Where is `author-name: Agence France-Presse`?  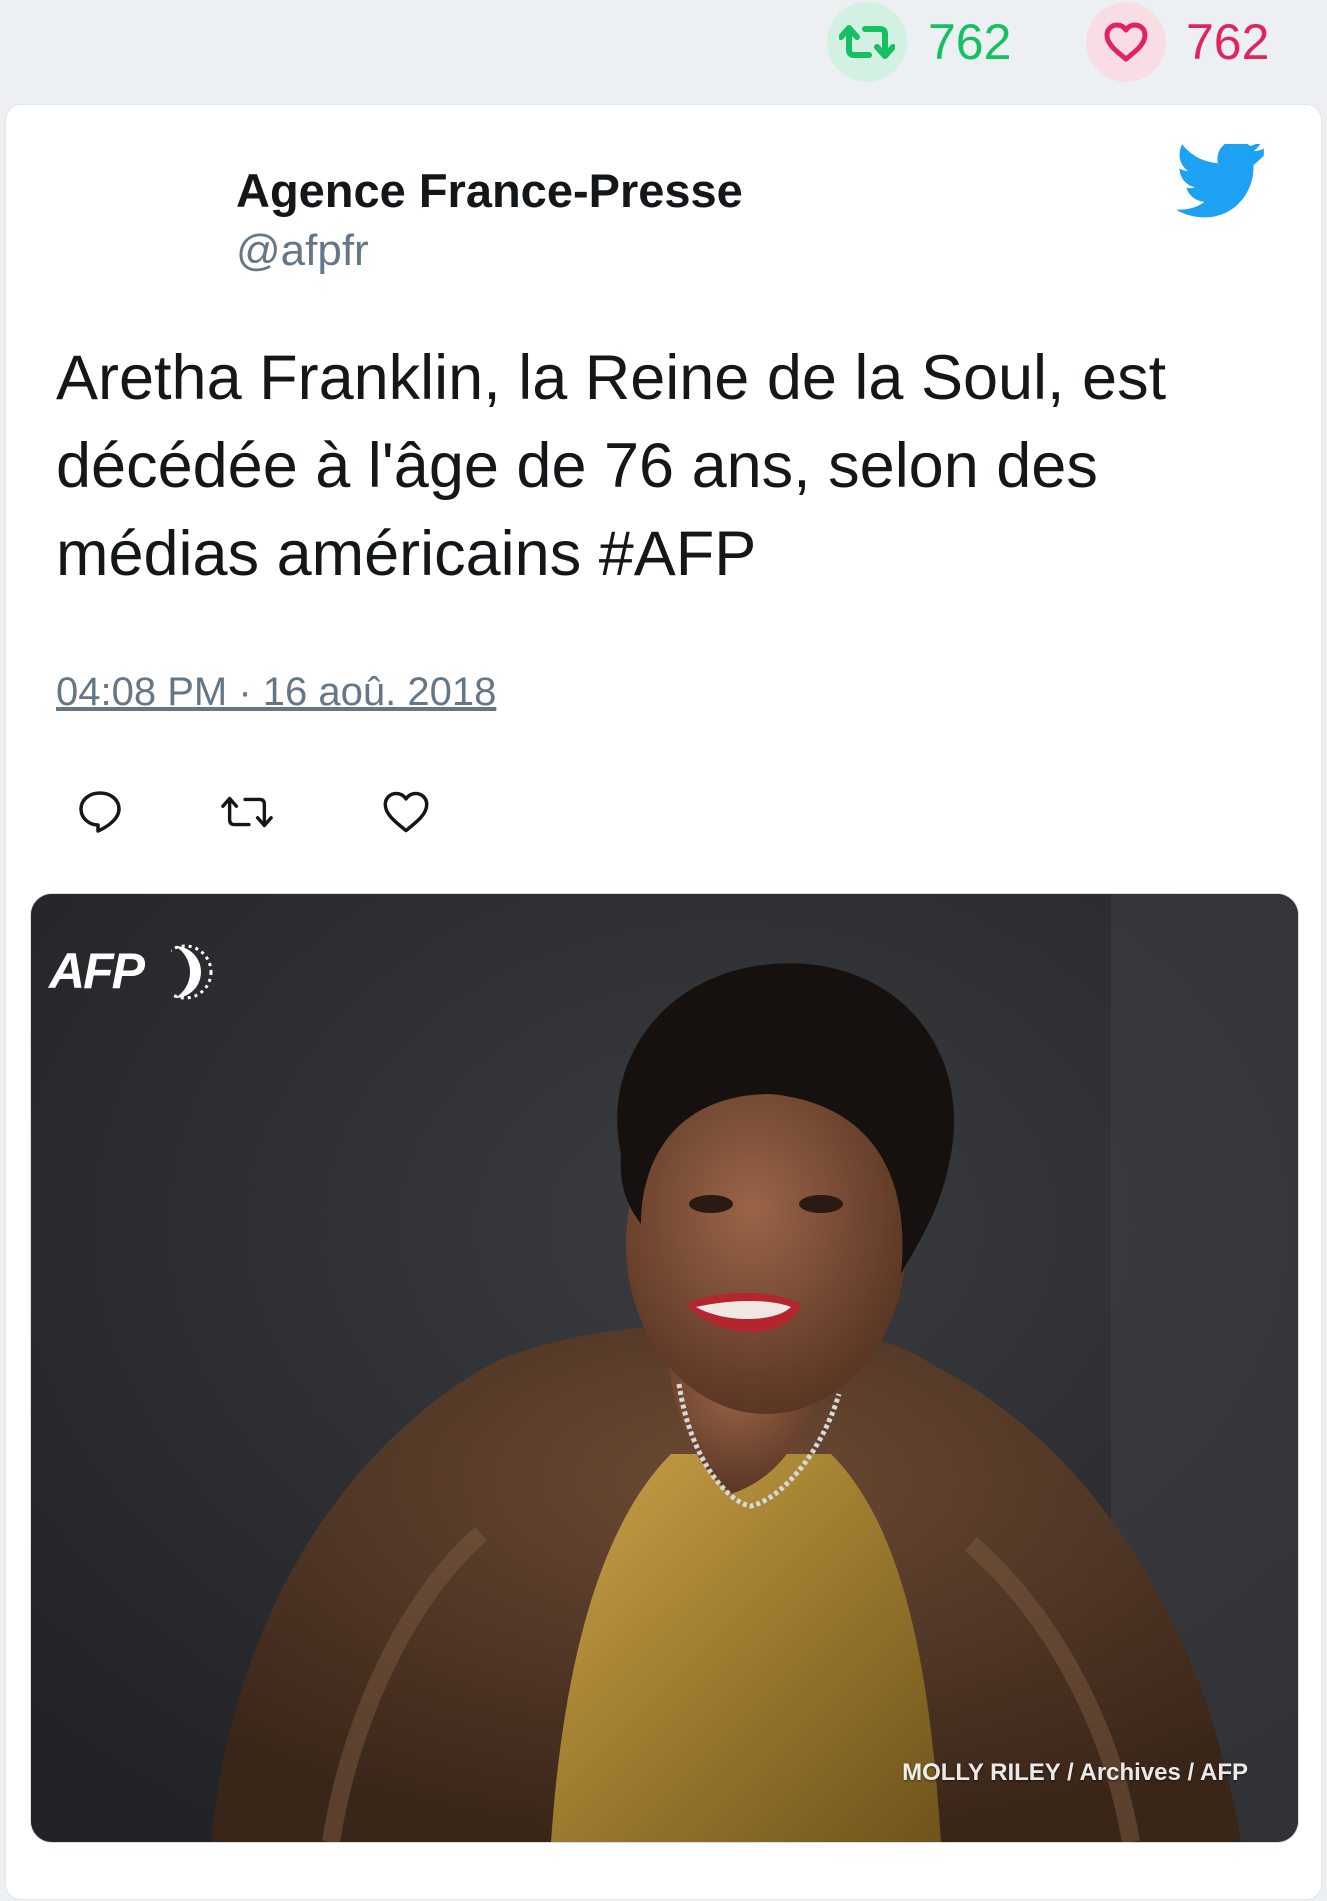
author-name: Agence France-Presse is located at coordinates (489, 191).